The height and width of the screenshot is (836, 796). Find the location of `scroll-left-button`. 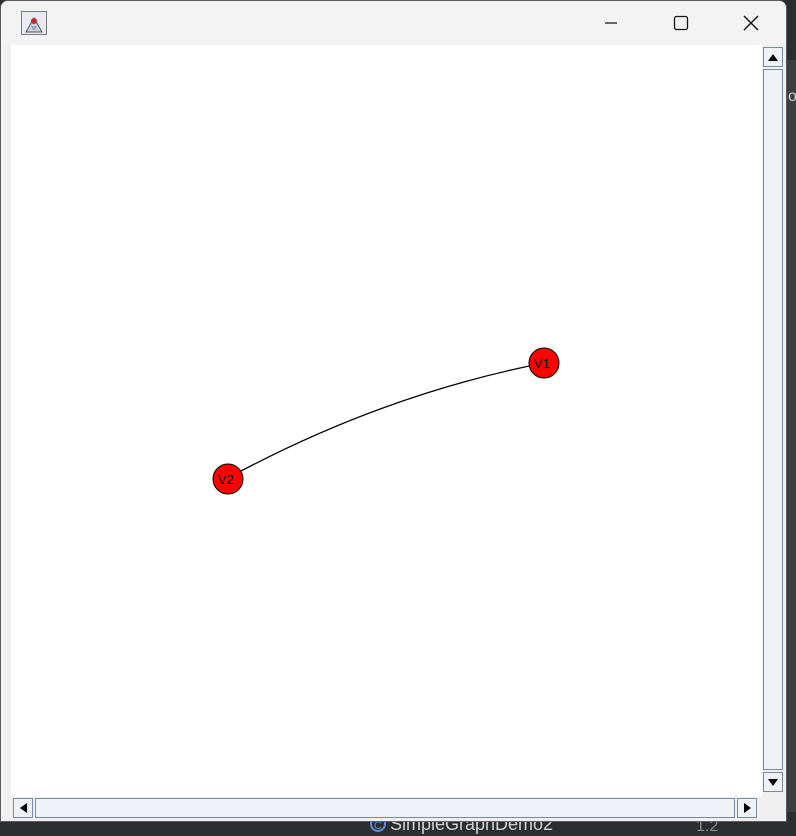

scroll-left-button is located at coordinates (23, 808).